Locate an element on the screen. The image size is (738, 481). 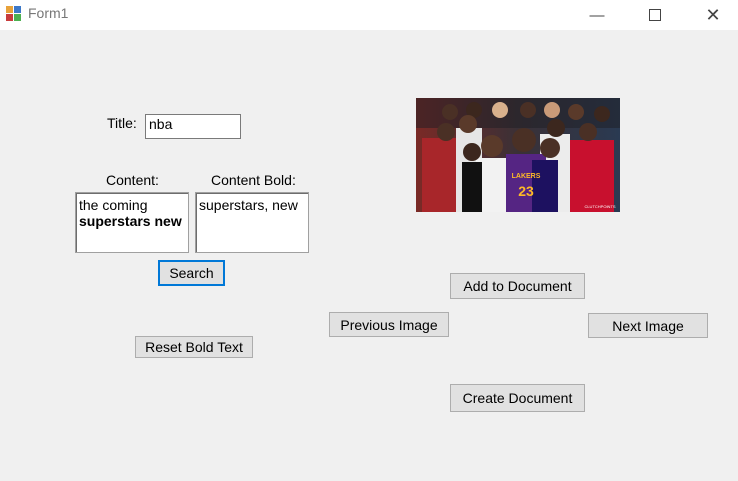
create-document-button: Create Document is located at coordinates (517, 398).